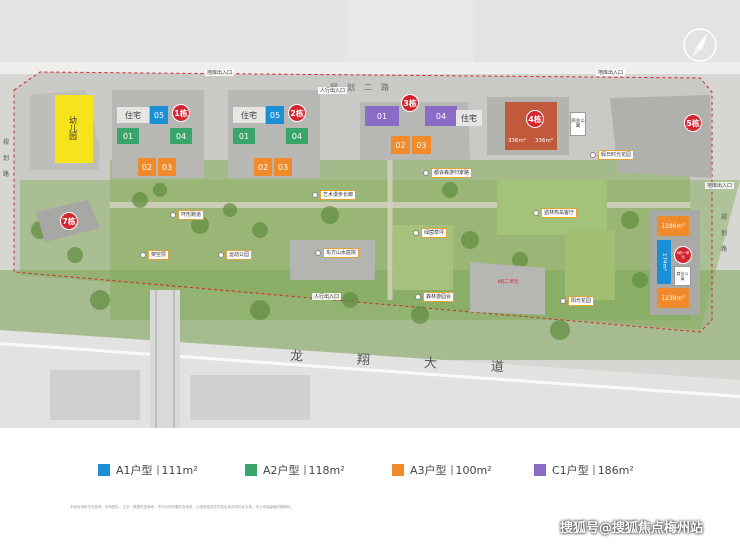  I want to click on b6-tag: 6栋一单元, so click(683, 255).